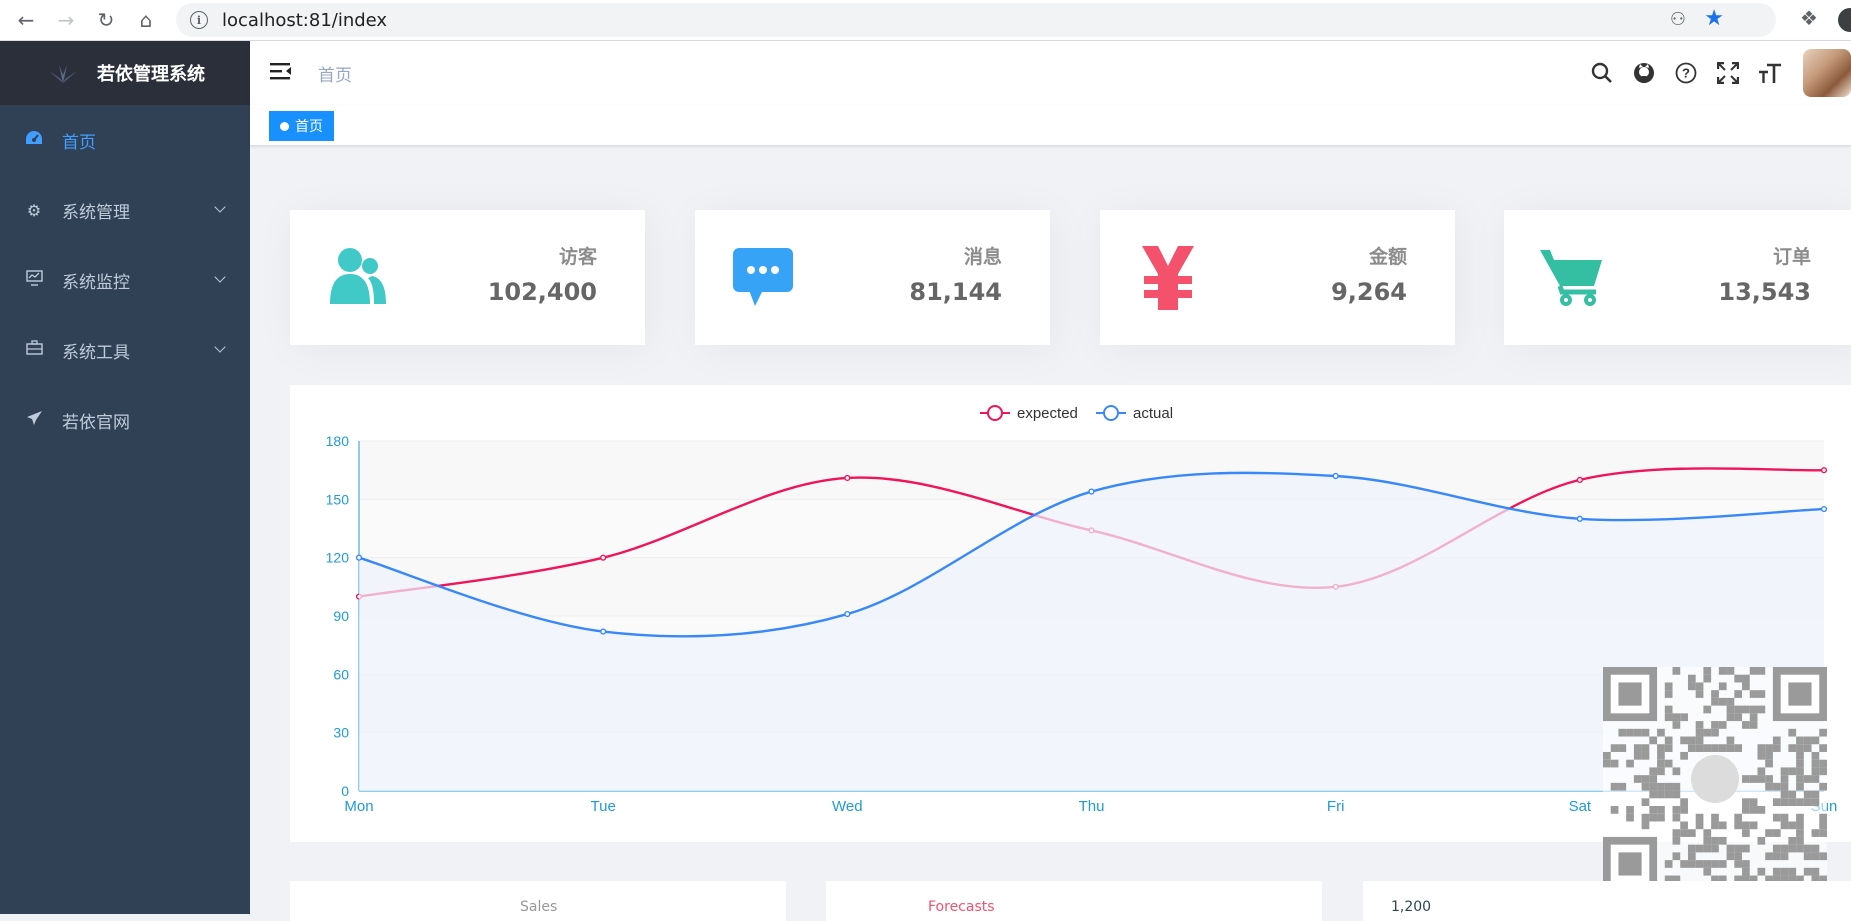 The height and width of the screenshot is (921, 1851). I want to click on sales-legend: Sales, so click(539, 907).